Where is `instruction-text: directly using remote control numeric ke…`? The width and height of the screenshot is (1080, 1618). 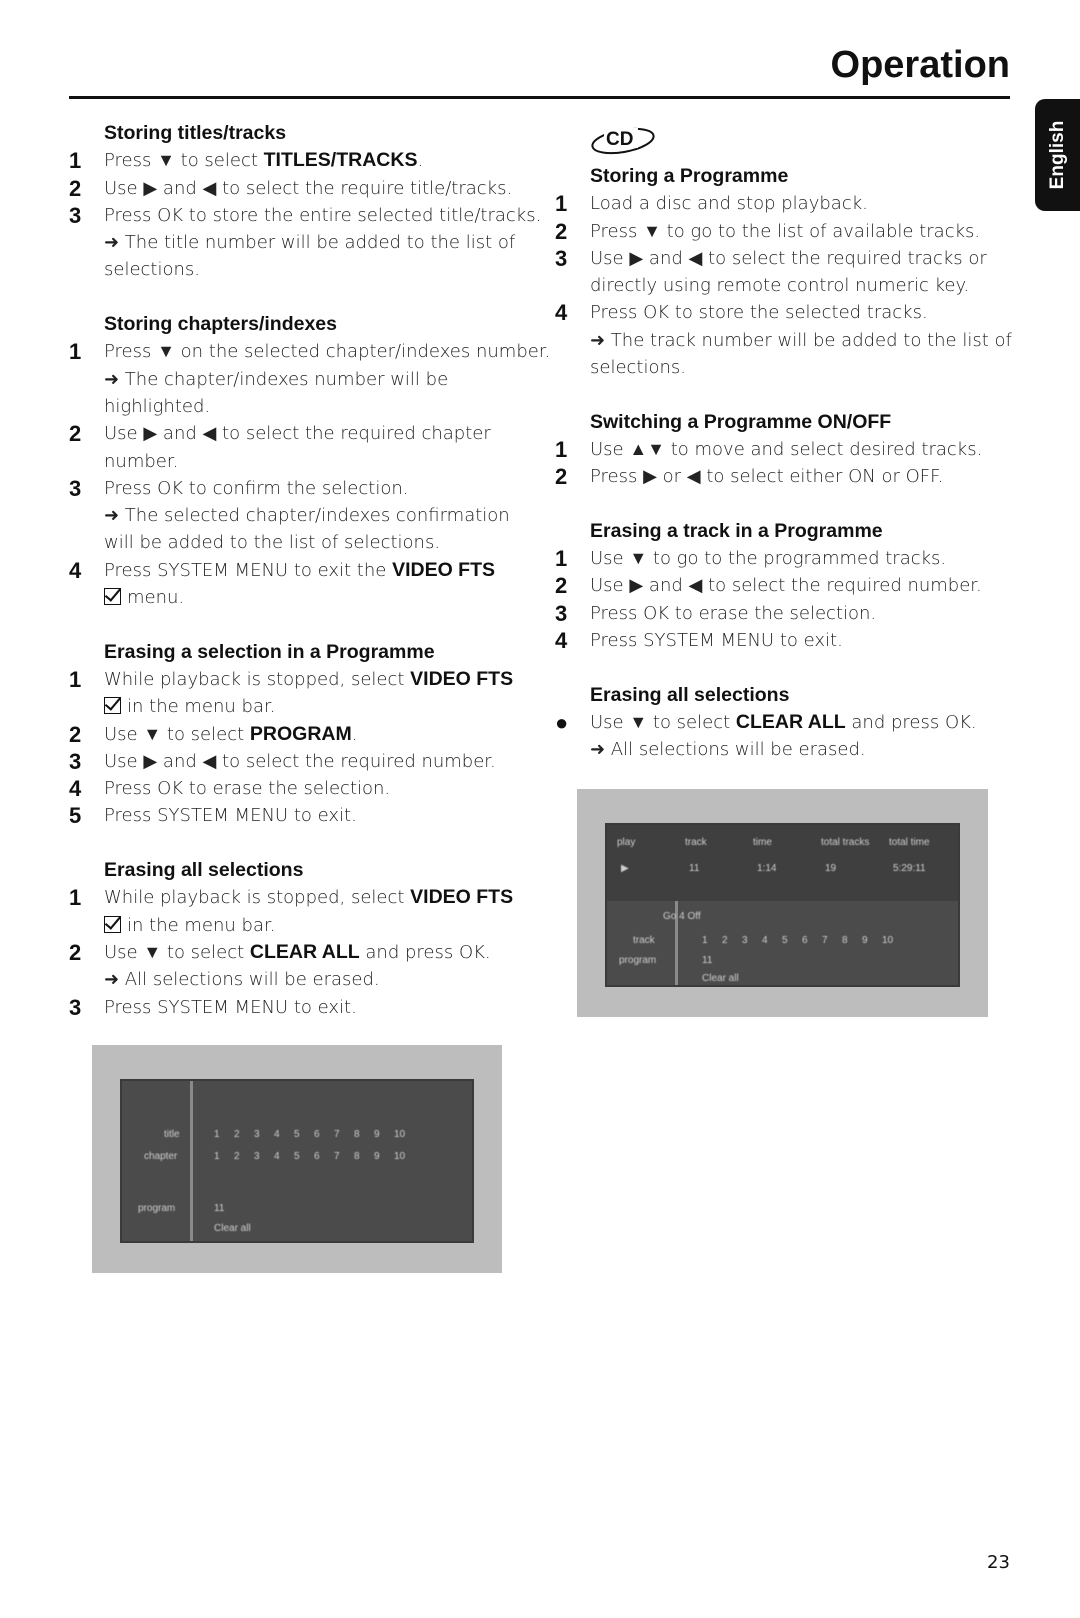 instruction-text: directly using remote control numeric ke… is located at coordinates (780, 286).